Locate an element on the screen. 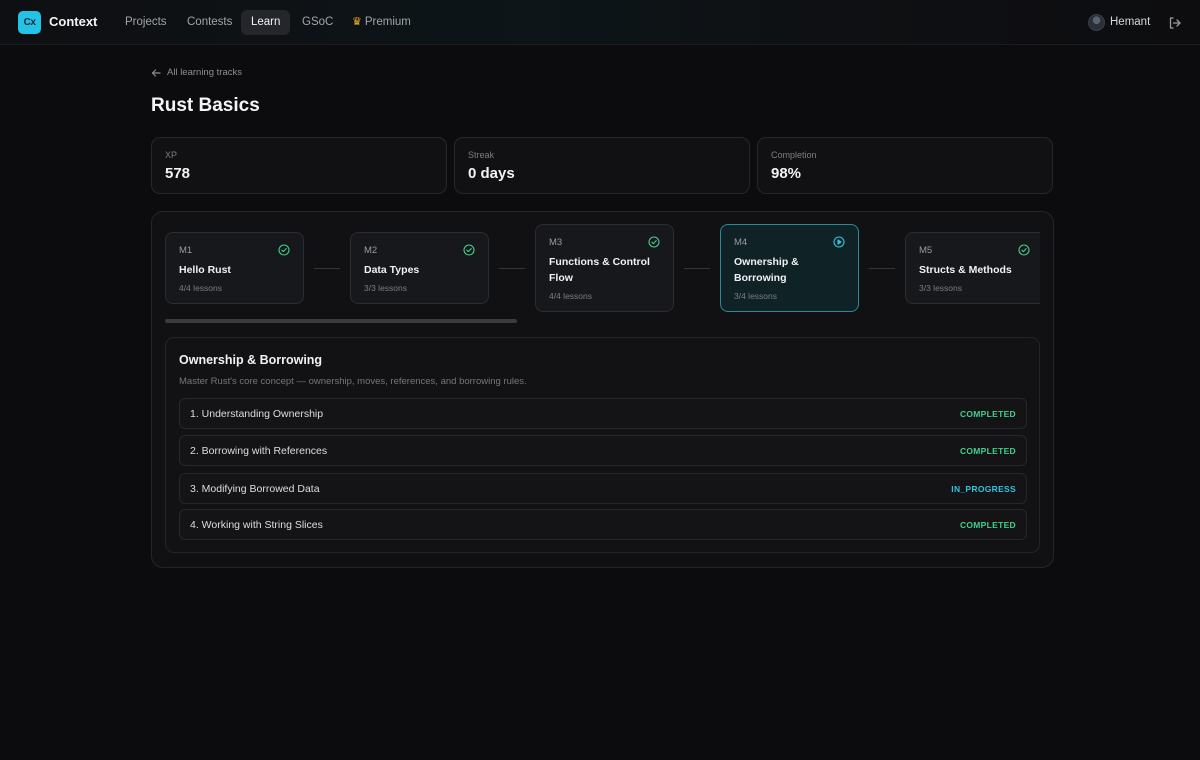 This screenshot has height=760, width=1200. lesson-row: 2. Borrowing with References COMPLETED is located at coordinates (603, 450).